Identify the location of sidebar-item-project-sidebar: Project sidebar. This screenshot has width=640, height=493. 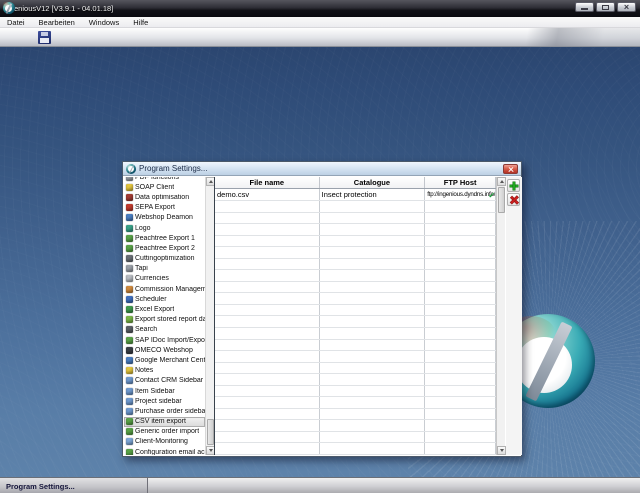
(164, 401).